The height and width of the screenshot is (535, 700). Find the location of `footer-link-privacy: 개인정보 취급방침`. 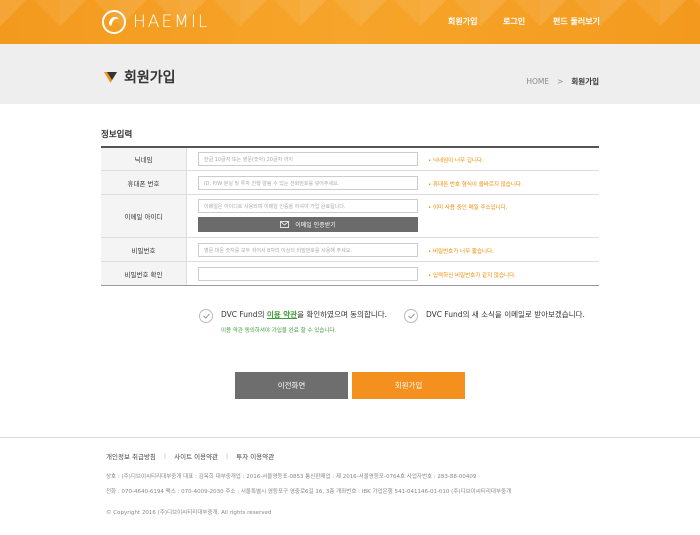

footer-link-privacy: 개인정보 취급방침 is located at coordinates (131, 456).